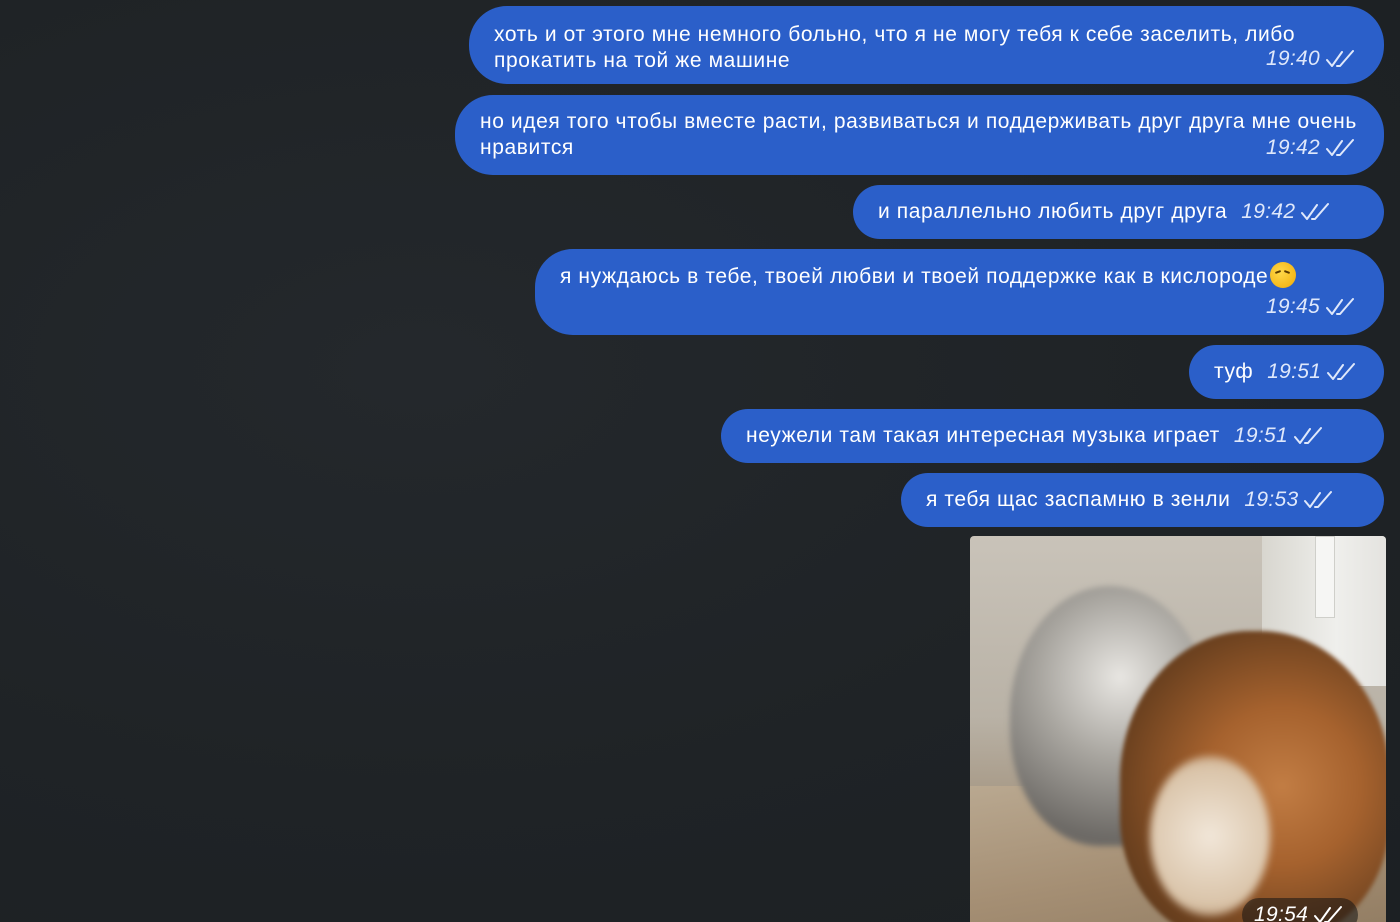  I want to click on message-text: я тебя щас заспамню в зенли, so click(1078, 499).